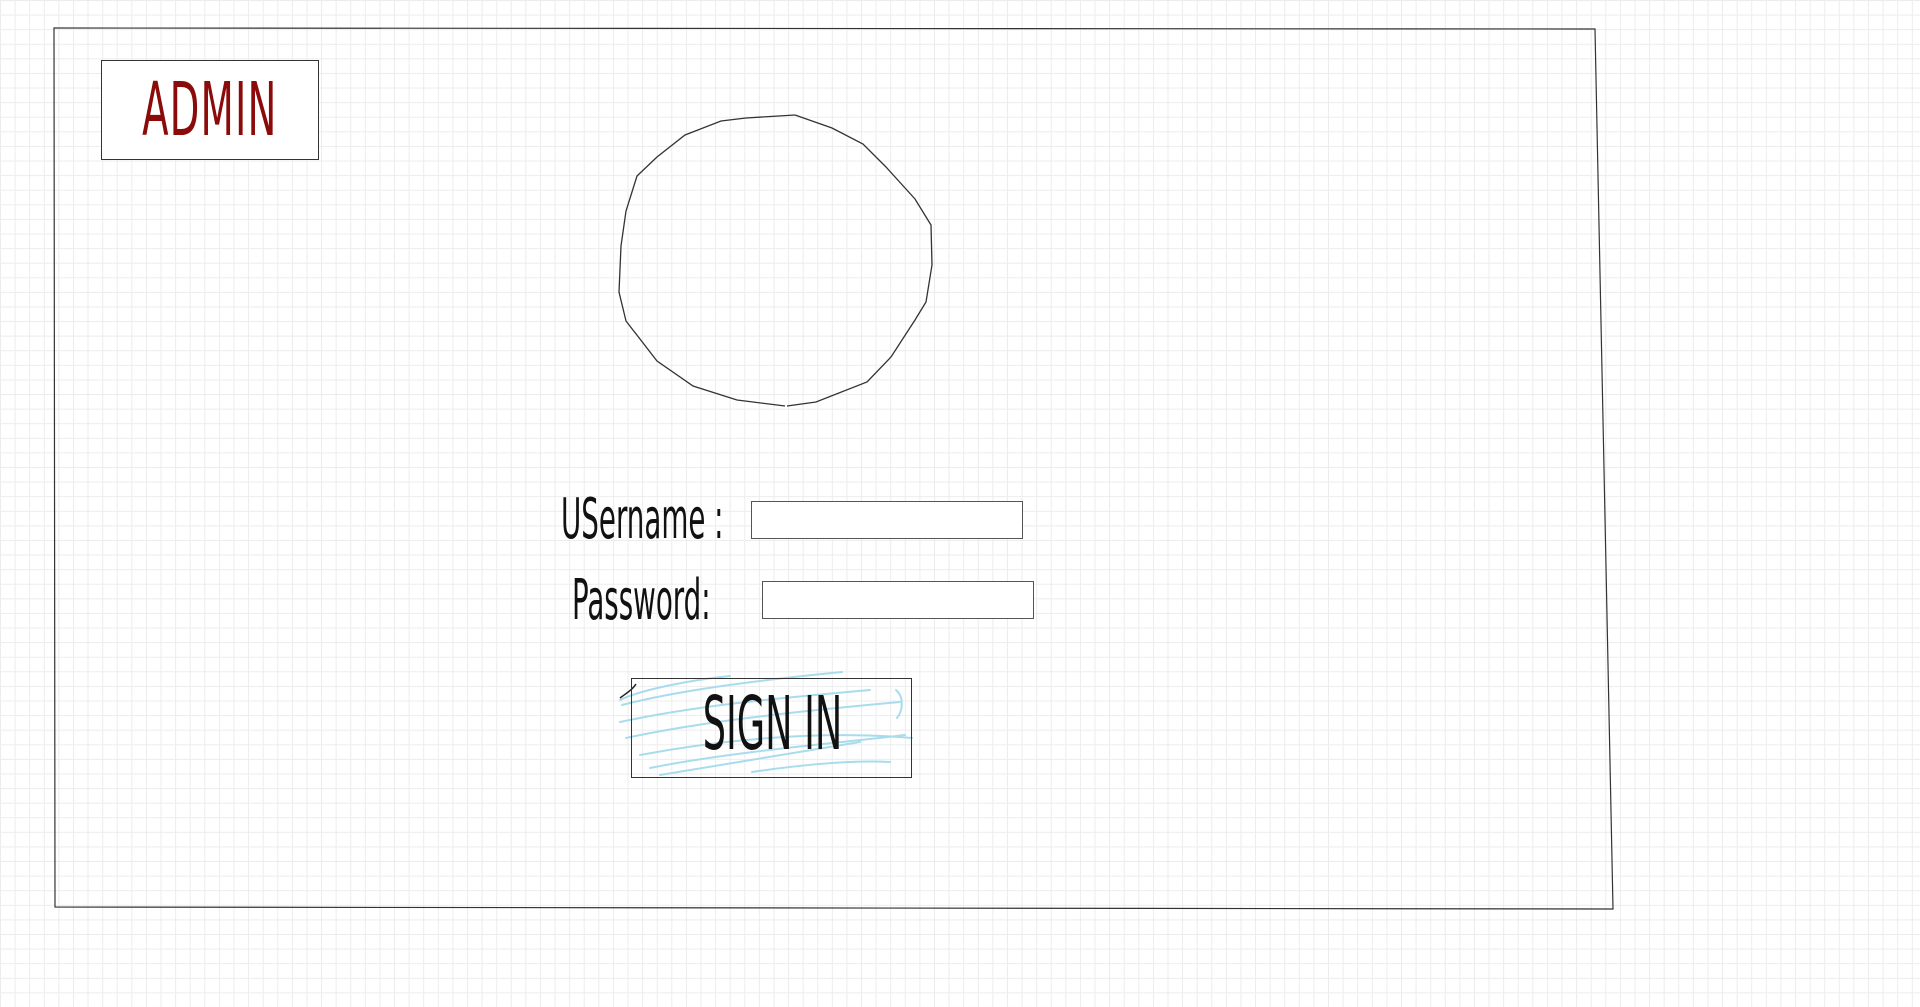 Image resolution: width=1920 pixels, height=1007 pixels. I want to click on password-label: Password:, so click(641, 600).